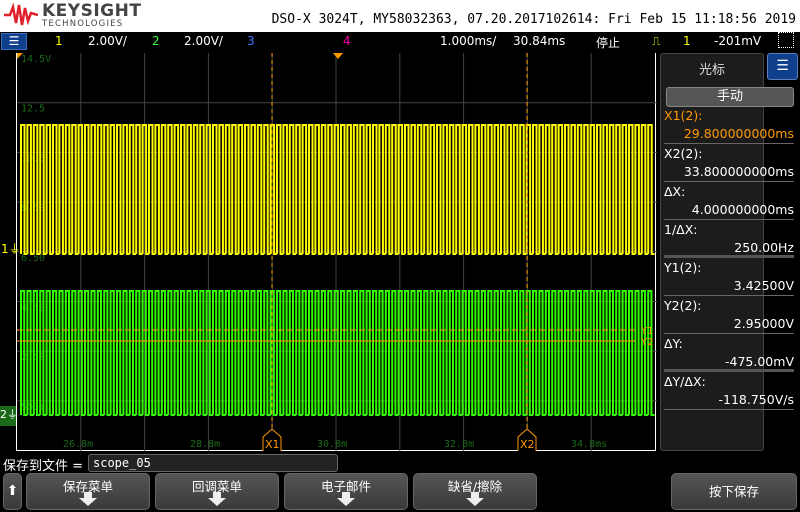 The image size is (800, 512). Describe the element at coordinates (205, 444) in the screenshot. I see `x-tick-label: 28.8m` at that location.